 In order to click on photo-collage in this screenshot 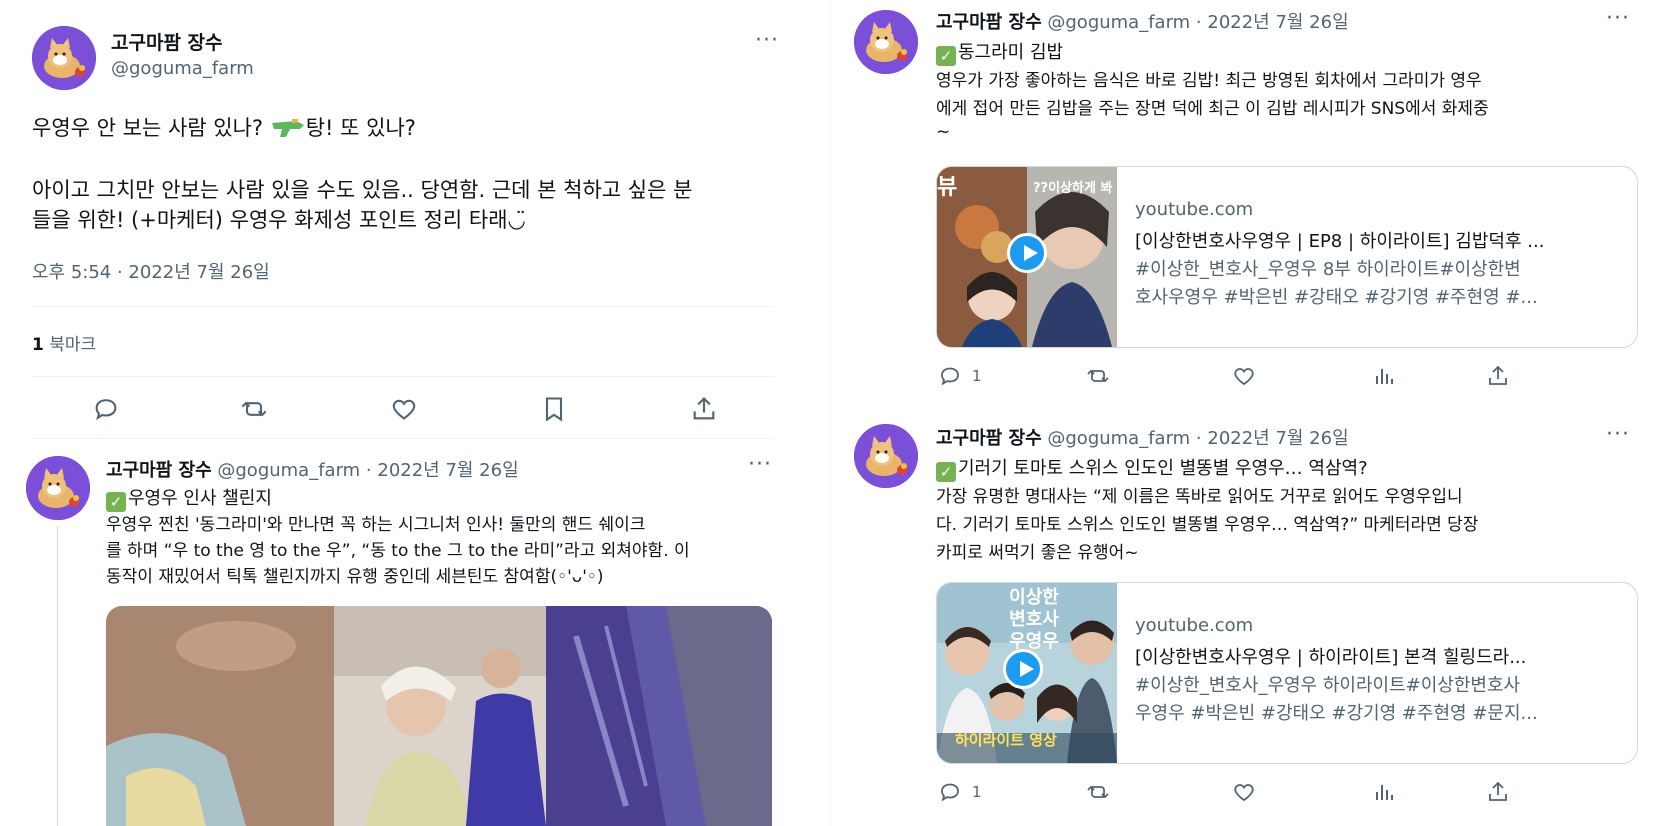, I will do `click(439, 716)`.